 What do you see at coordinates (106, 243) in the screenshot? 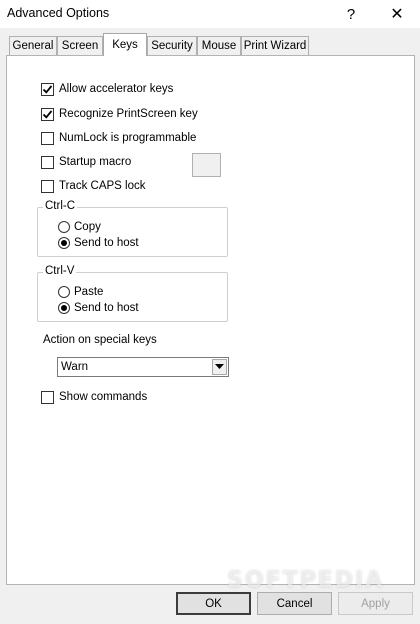
I see `ctrl-c-send-label: Send to host` at bounding box center [106, 243].